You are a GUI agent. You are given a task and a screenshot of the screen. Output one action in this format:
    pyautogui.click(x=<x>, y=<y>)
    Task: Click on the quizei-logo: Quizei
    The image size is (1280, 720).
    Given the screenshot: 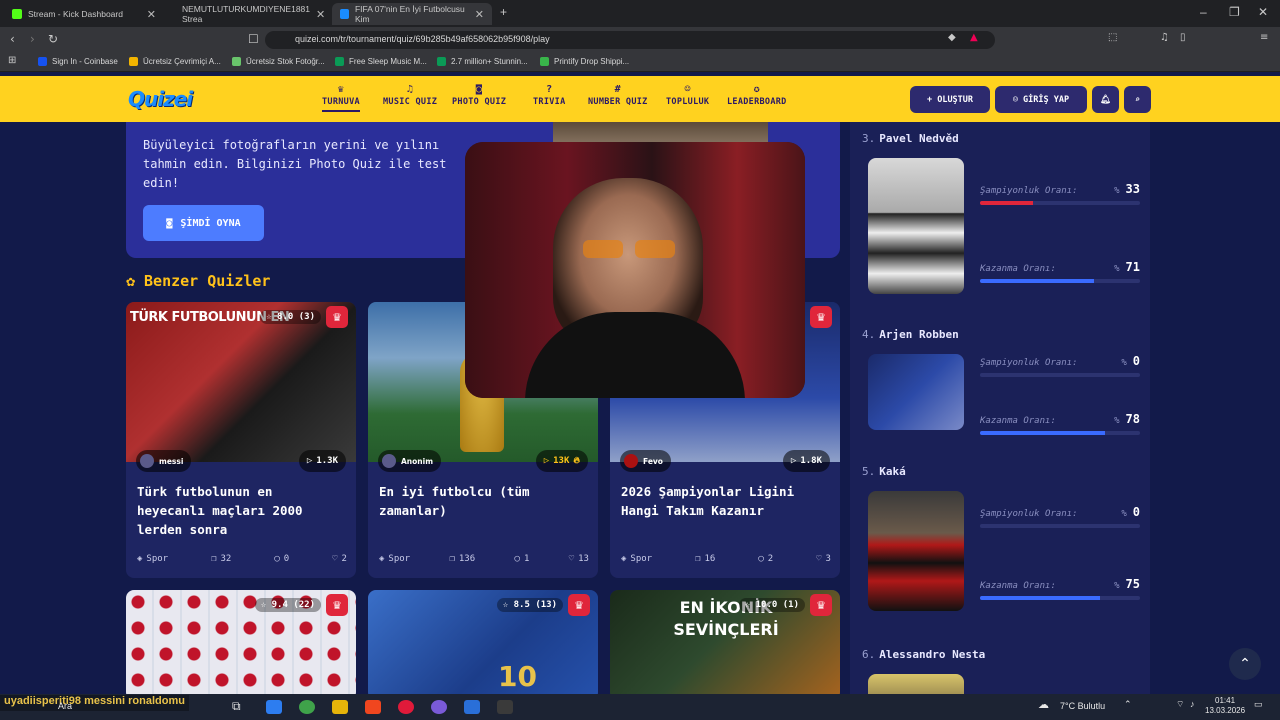 What is the action you would take?
    pyautogui.click(x=160, y=99)
    